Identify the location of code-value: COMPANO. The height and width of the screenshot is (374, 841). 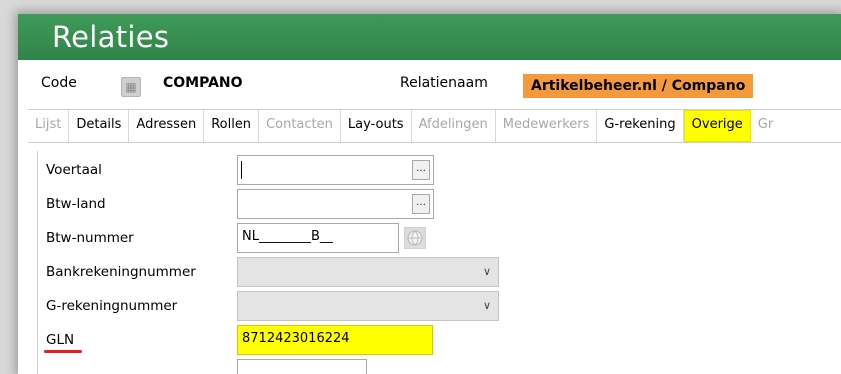
(203, 83).